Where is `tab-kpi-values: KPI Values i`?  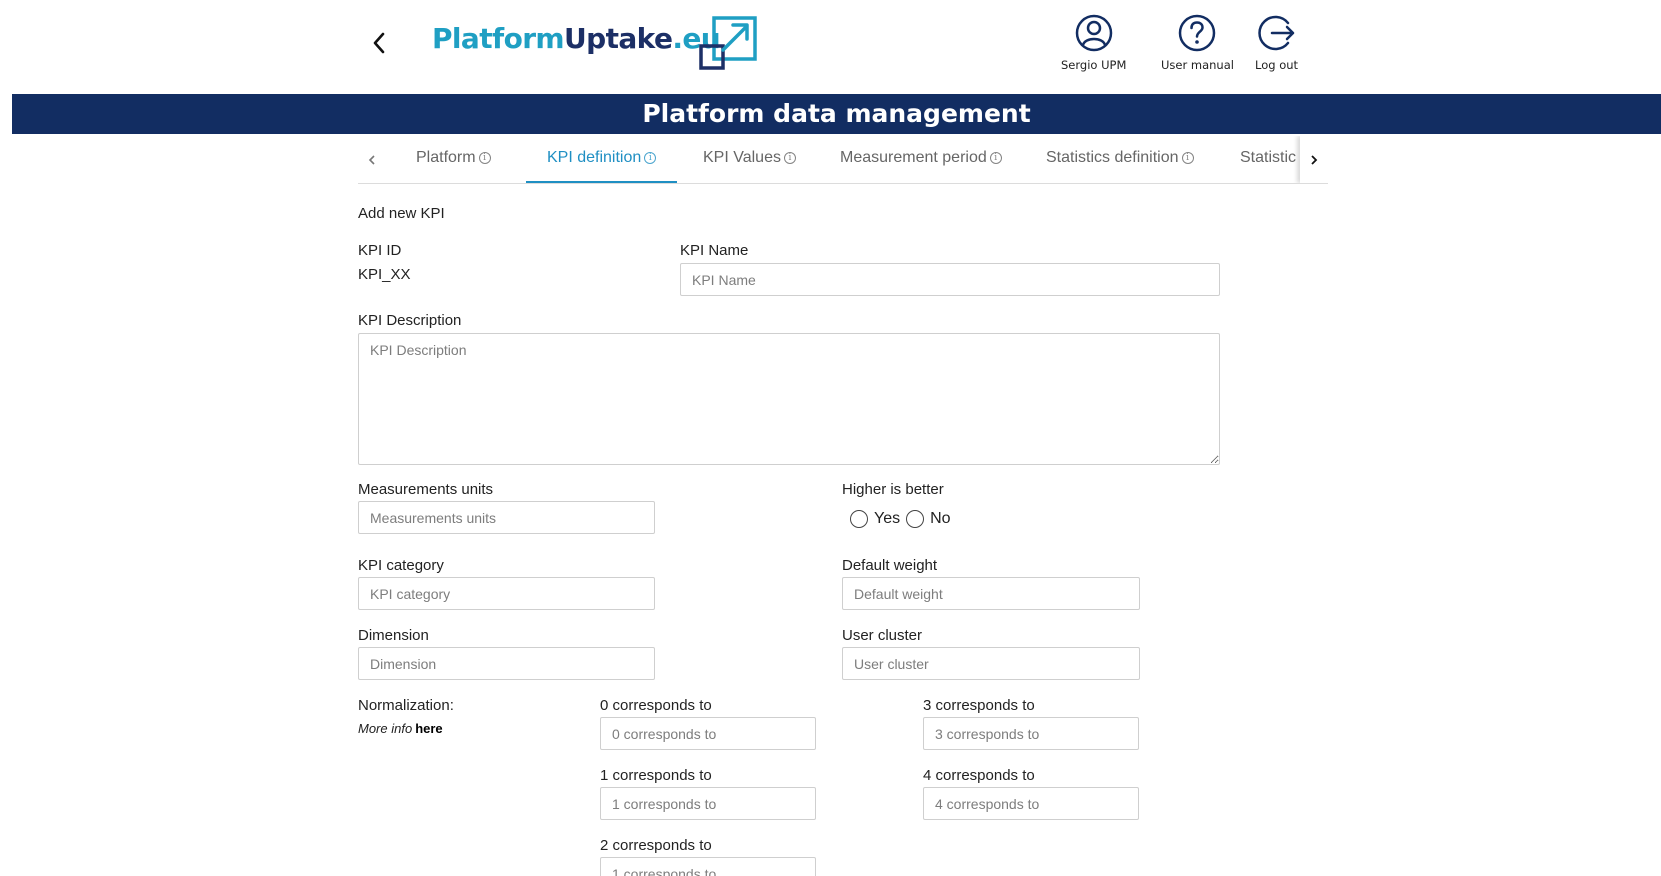 tab-kpi-values: KPI Values i is located at coordinates (749, 159).